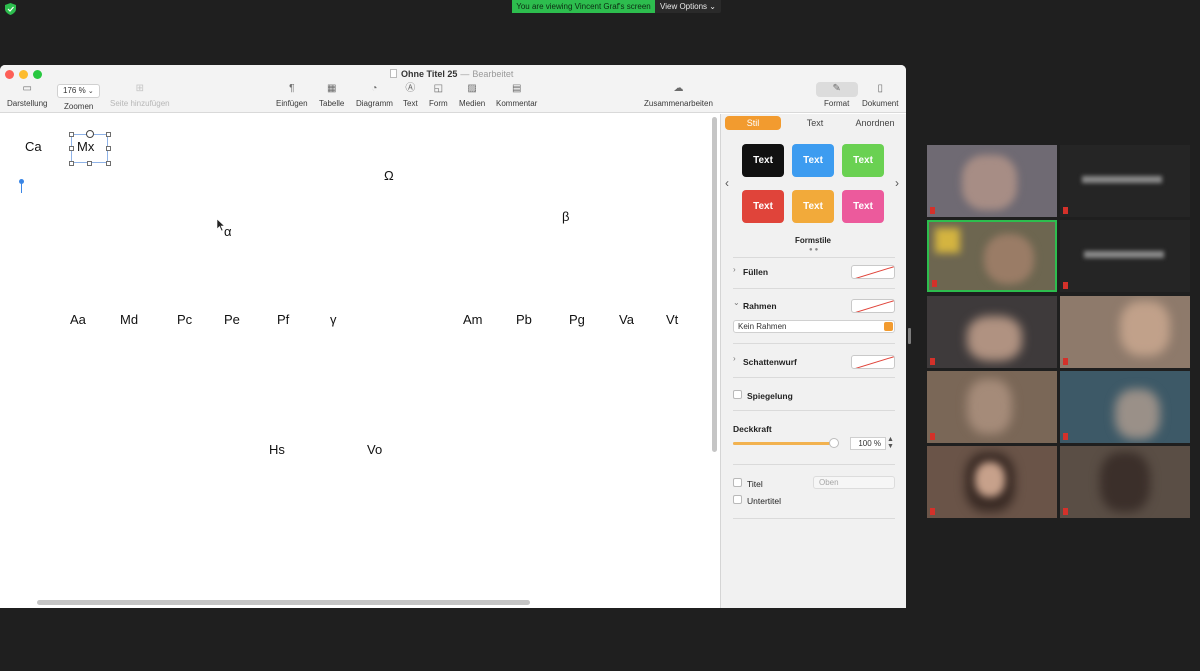 Image resolution: width=1200 pixels, height=671 pixels. Describe the element at coordinates (90, 134) in the screenshot. I see `rotation-handle` at that location.